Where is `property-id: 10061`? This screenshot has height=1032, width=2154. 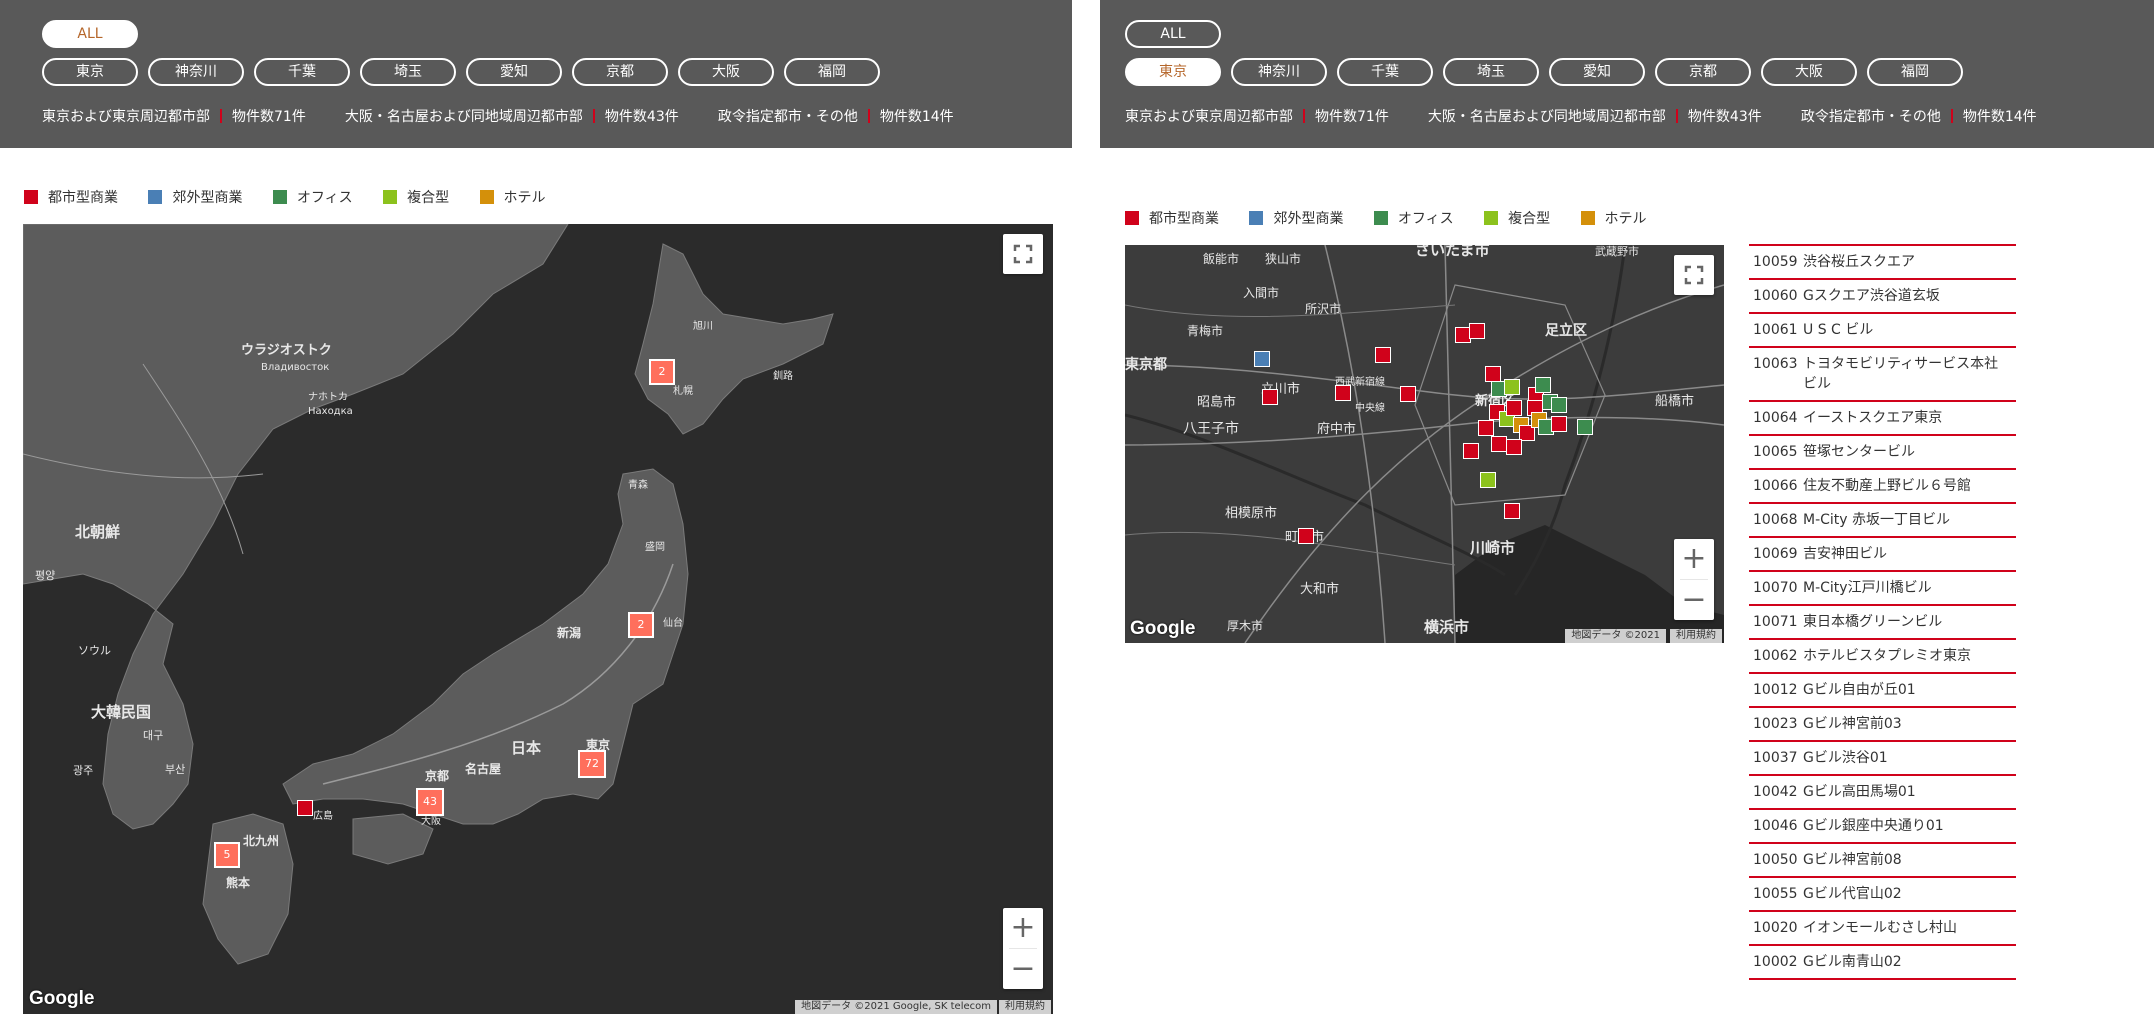 property-id: 10061 is located at coordinates (1775, 330).